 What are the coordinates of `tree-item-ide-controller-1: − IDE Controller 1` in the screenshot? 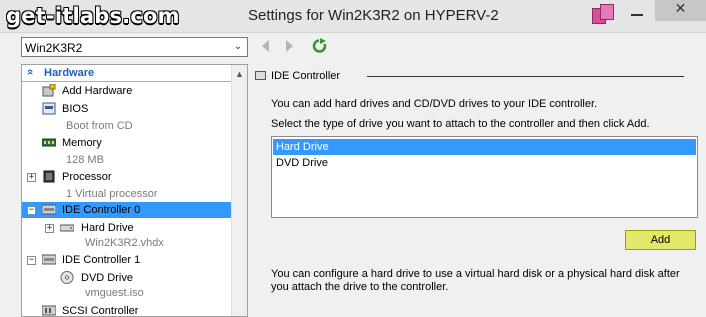 It's located at (127, 260).